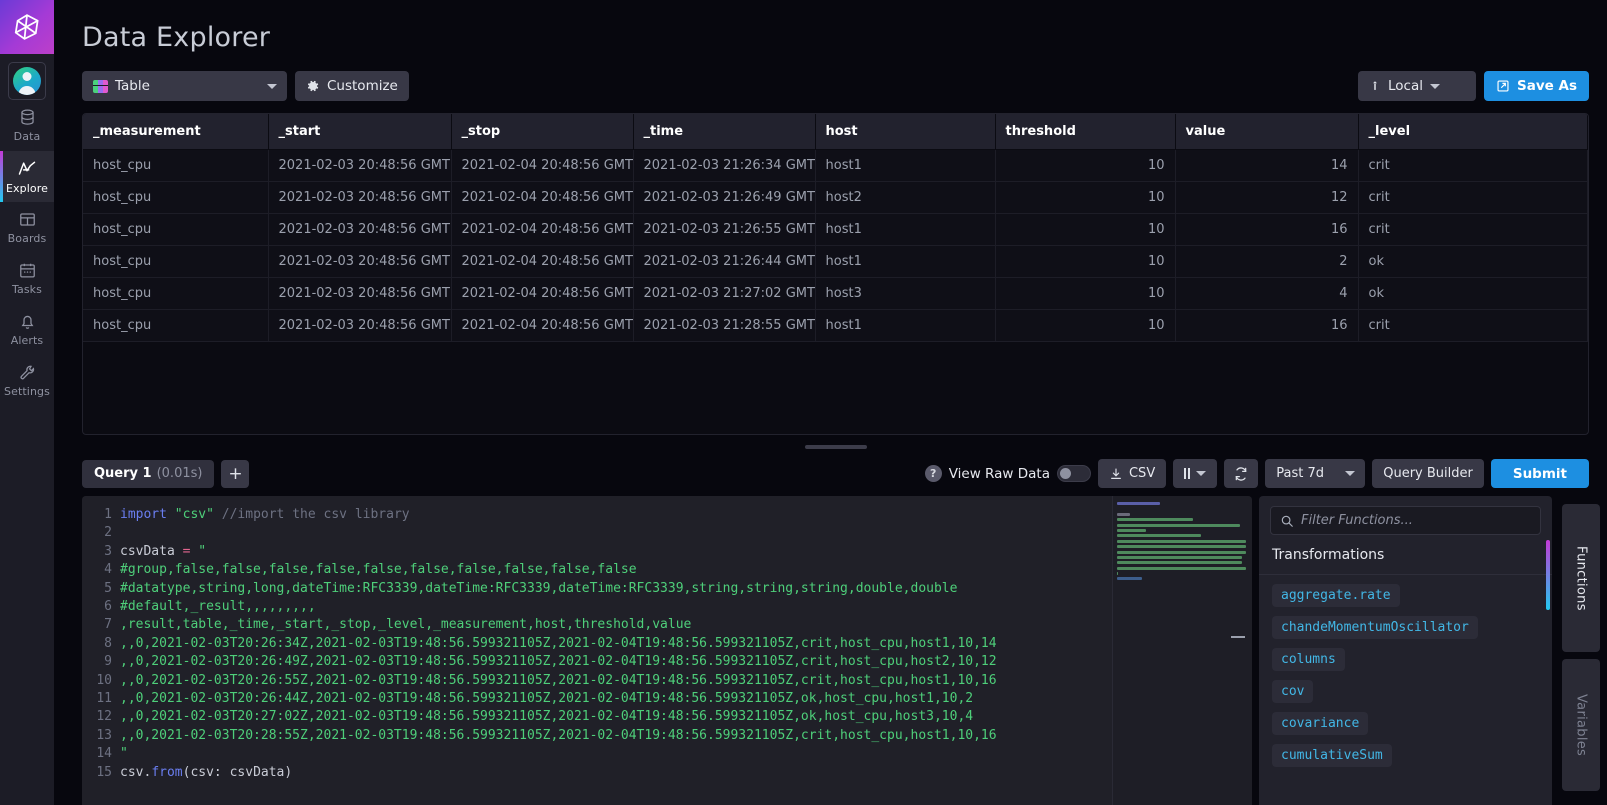 The image size is (1607, 805). Describe the element at coordinates (542, 132) in the screenshot. I see `column-header-stop: _stop` at that location.